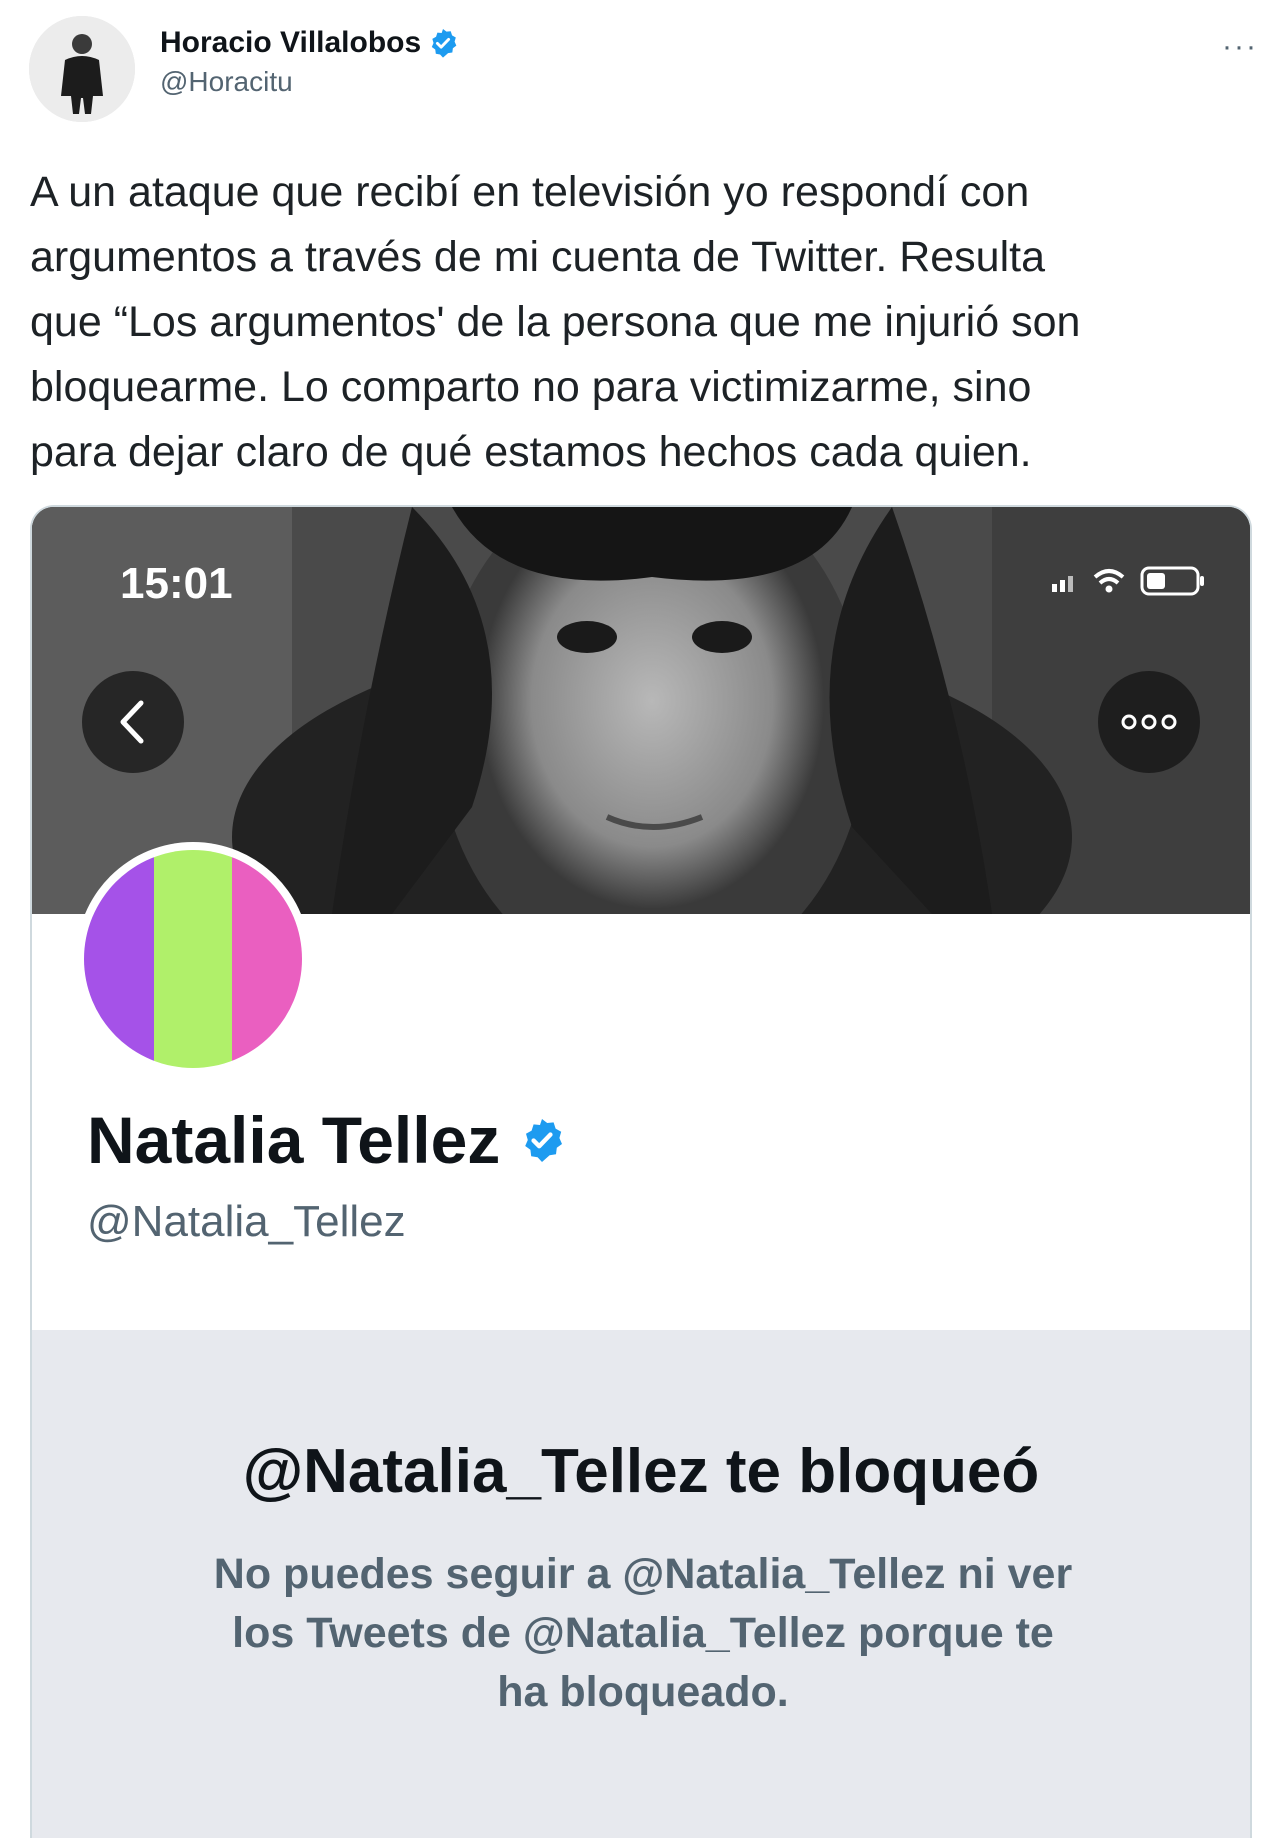 This screenshot has width=1280, height=1838. I want to click on blocked-title: @Natalia_Tellez te bloqueó, so click(641, 1471).